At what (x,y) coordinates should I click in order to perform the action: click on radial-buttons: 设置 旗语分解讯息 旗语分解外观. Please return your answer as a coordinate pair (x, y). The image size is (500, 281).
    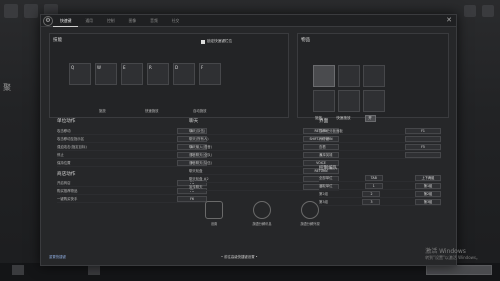
    Looking at the image, I should click on (262, 213).